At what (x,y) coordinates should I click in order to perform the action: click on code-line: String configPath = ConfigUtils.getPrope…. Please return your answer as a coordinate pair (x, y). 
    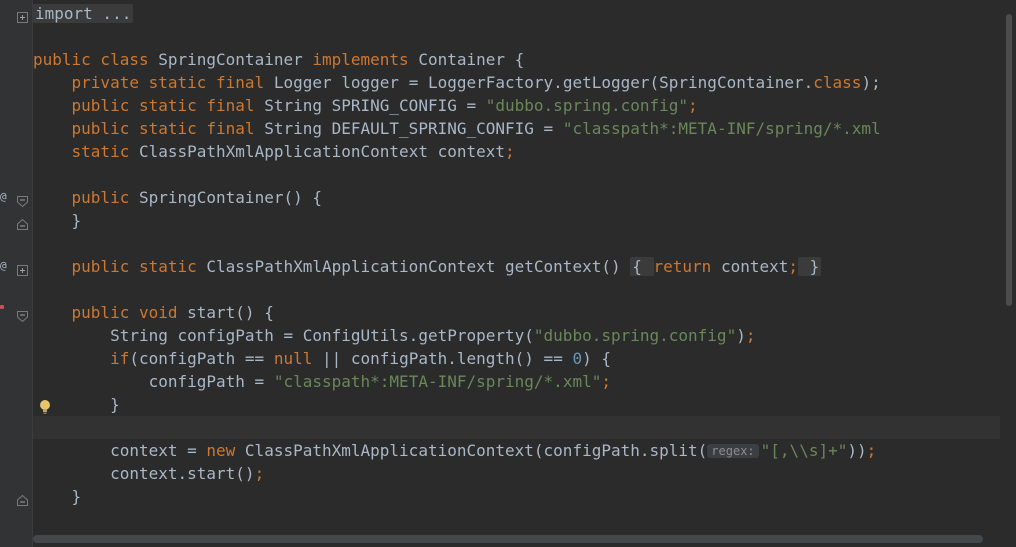
    Looking at the image, I should click on (516, 335).